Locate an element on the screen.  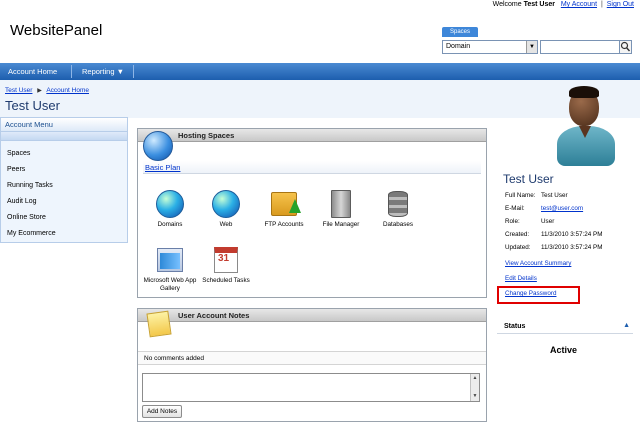
user-avatar is located at coordinates (588, 125).